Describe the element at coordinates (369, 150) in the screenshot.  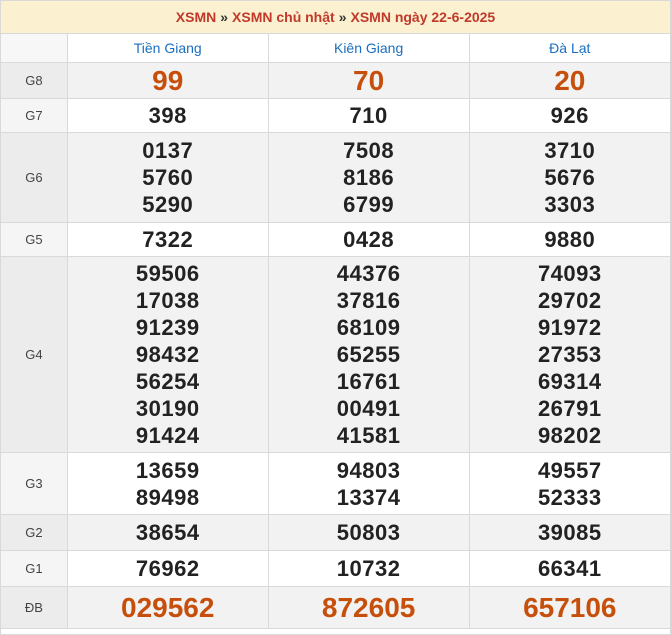
I see `result-number: 7508` at that location.